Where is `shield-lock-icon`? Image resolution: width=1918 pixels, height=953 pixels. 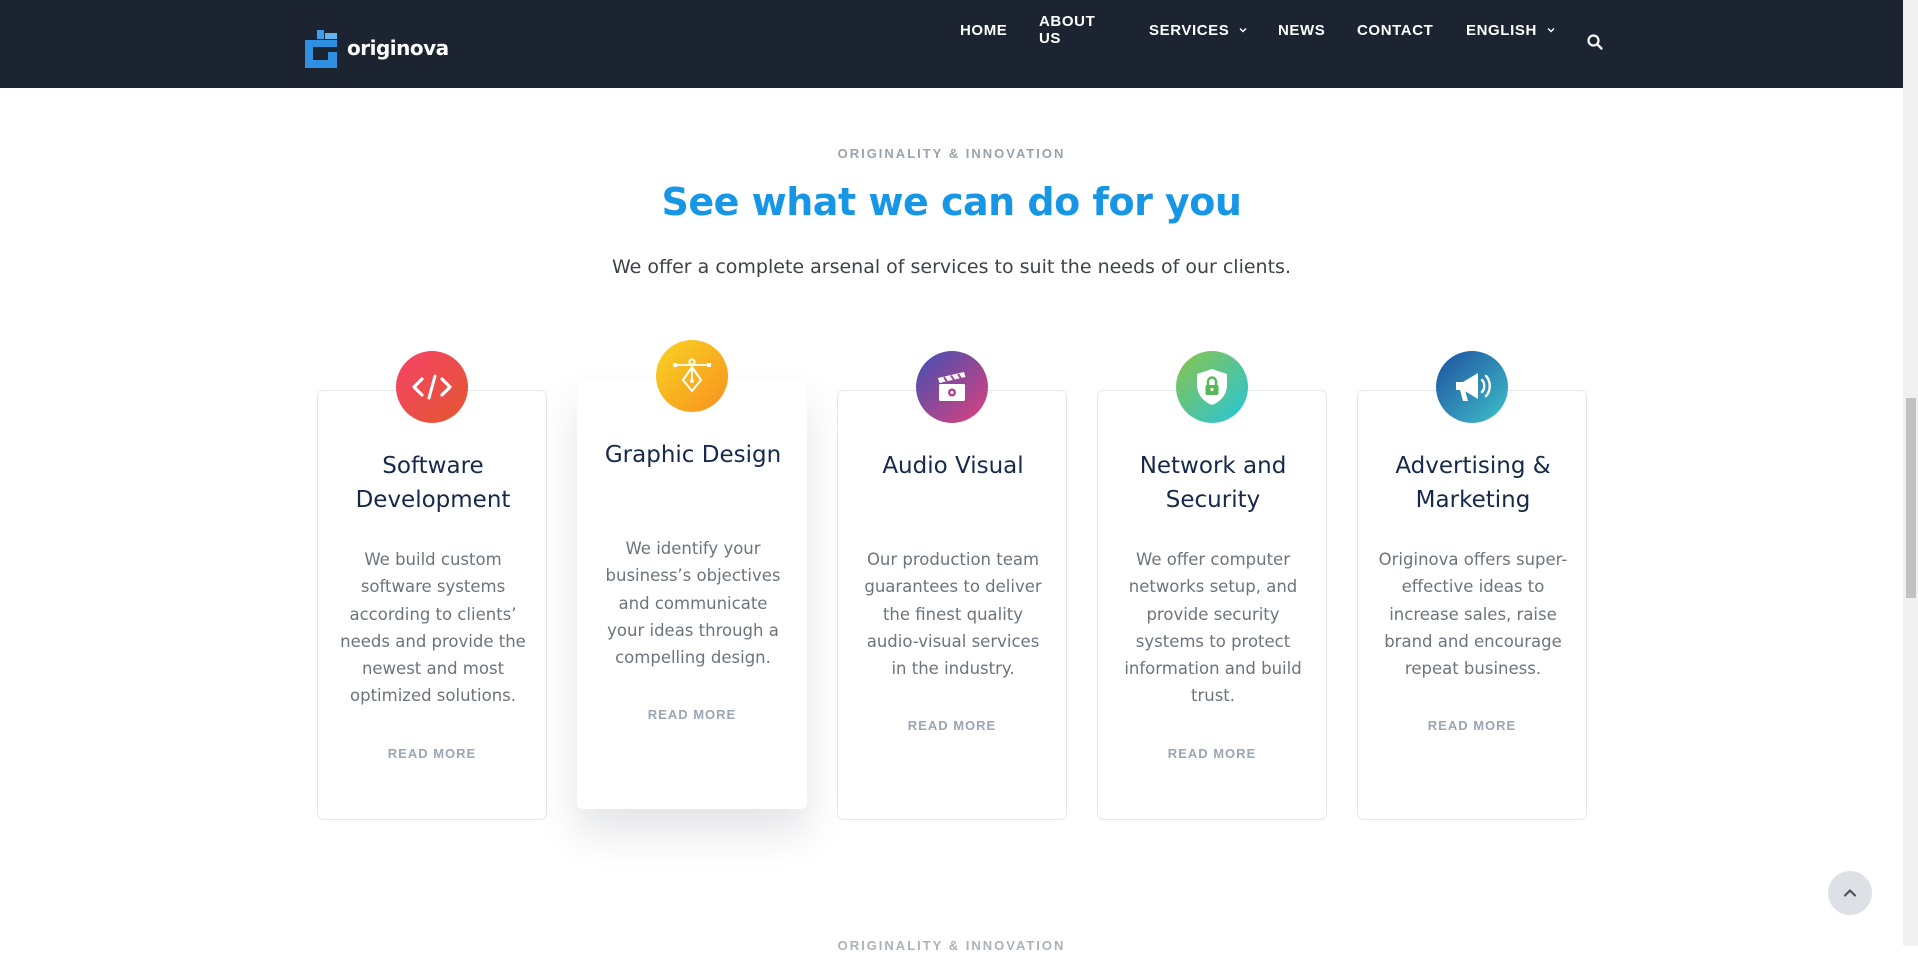
shield-lock-icon is located at coordinates (1212, 387).